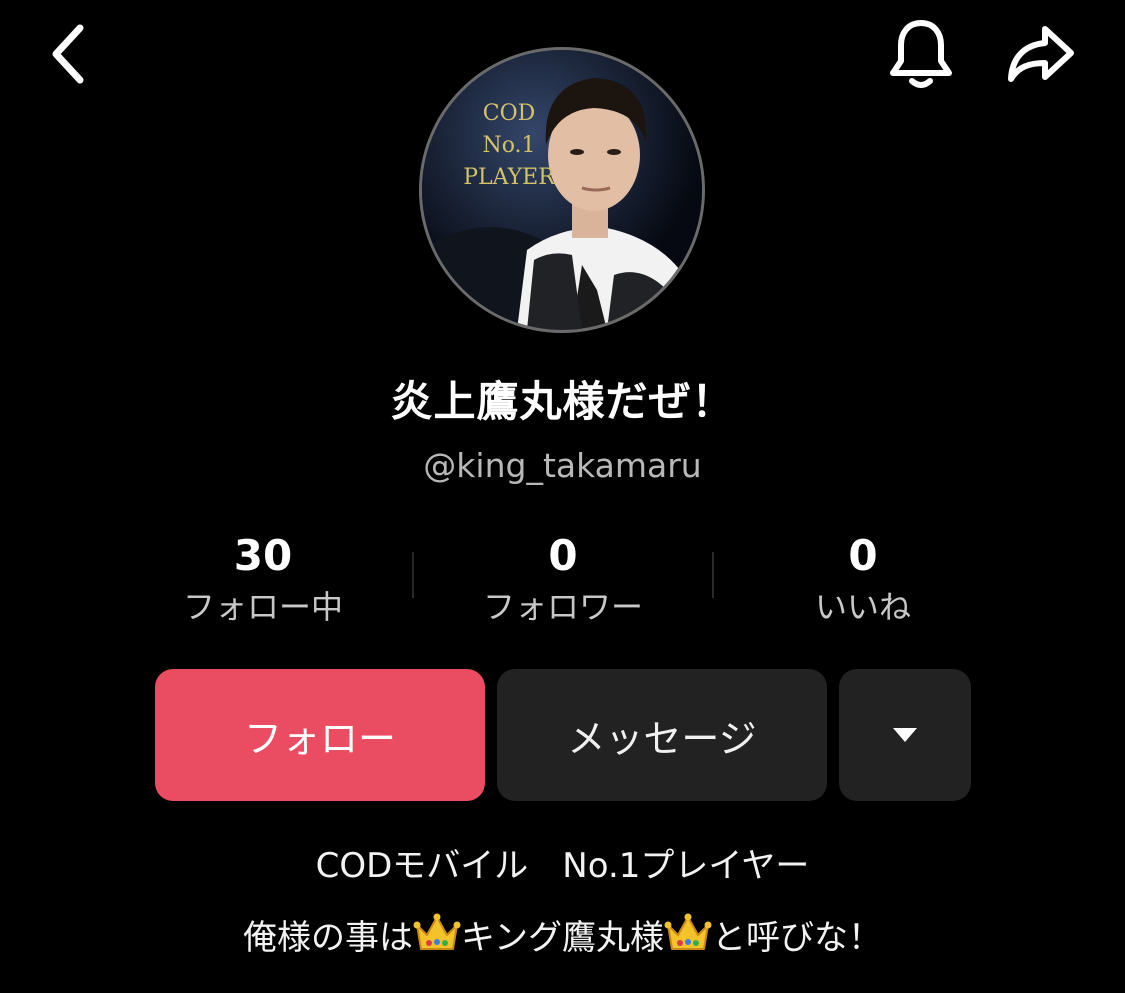 The image size is (1125, 993). I want to click on bell-icon, so click(921, 54).